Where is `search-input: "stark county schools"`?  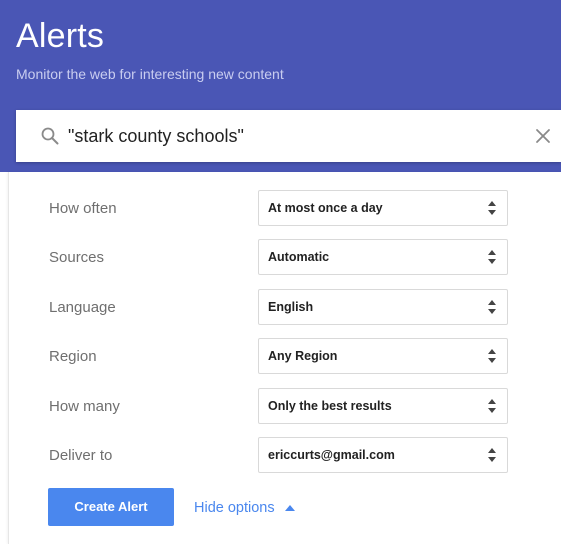 search-input: "stark county schools" is located at coordinates (288, 136).